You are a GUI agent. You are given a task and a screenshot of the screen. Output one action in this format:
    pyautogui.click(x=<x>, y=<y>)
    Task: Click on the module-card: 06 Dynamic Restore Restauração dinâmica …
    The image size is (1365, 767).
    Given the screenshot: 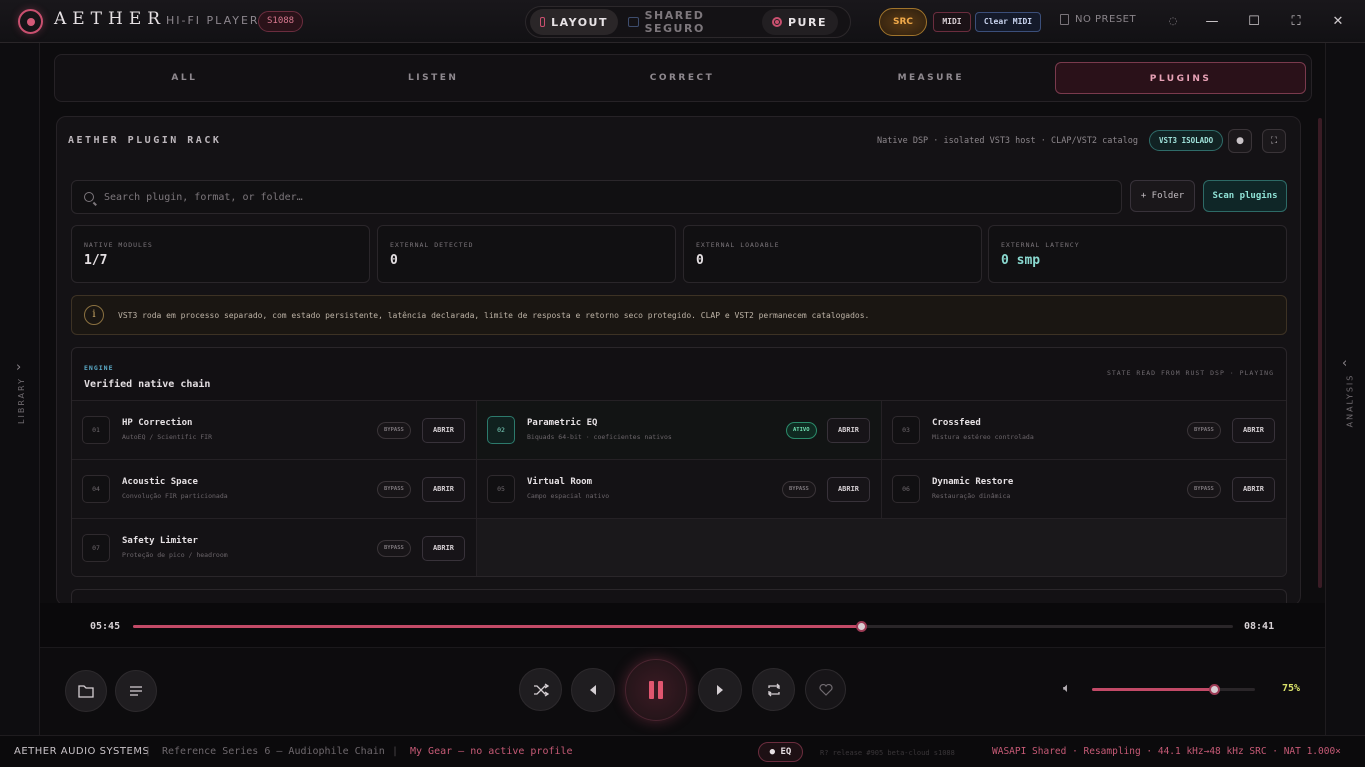 What is the action you would take?
    pyautogui.click(x=1084, y=488)
    